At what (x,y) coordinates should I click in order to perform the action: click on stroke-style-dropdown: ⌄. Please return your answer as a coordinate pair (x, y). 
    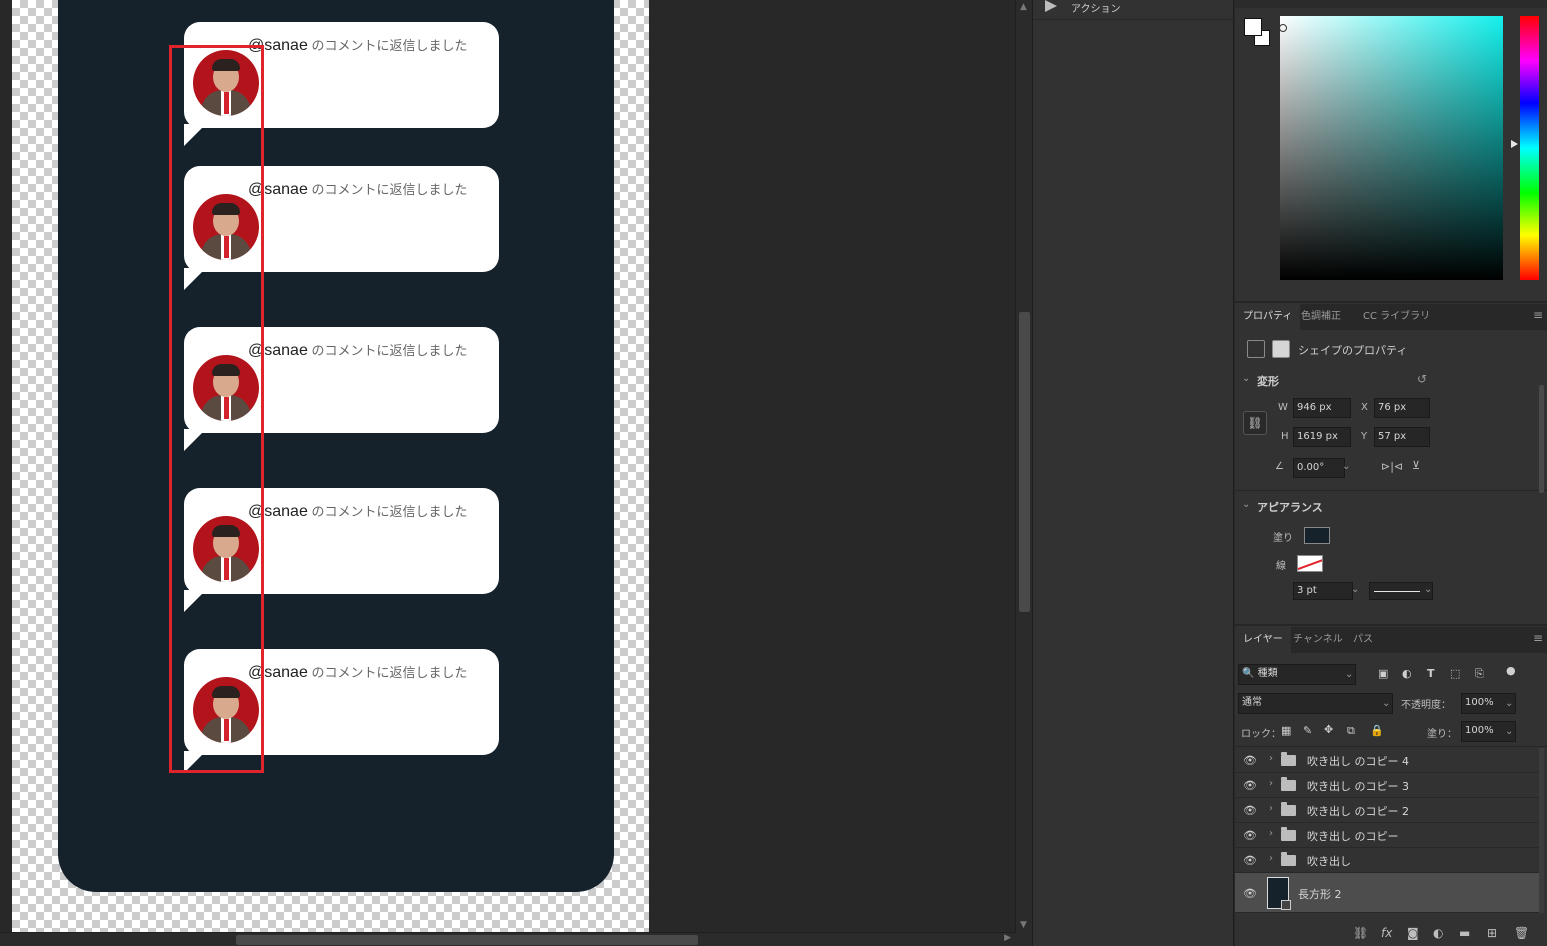
    Looking at the image, I should click on (1401, 591).